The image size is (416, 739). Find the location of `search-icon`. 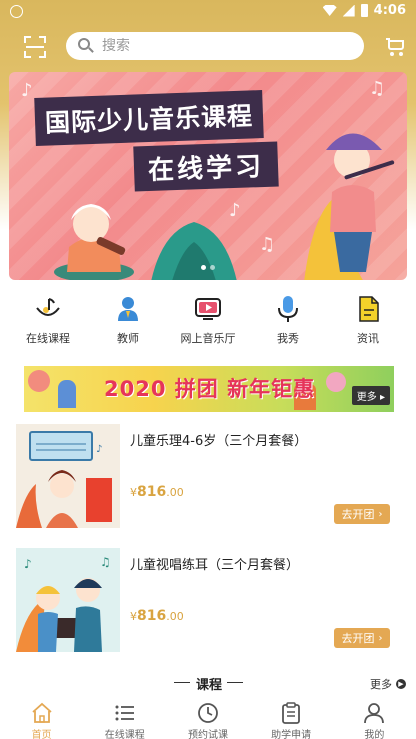

search-icon is located at coordinates (86, 46).